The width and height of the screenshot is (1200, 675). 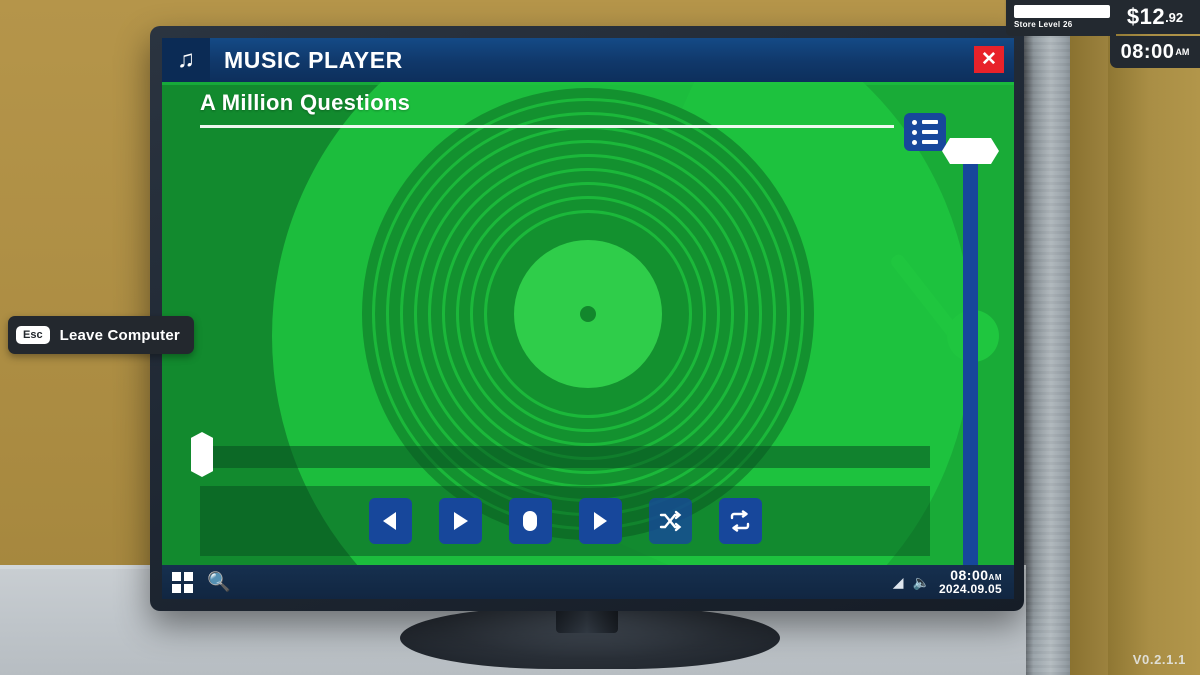 I want to click on taskbar-clock: 08:00AM 2024.09.05, so click(x=970, y=581).